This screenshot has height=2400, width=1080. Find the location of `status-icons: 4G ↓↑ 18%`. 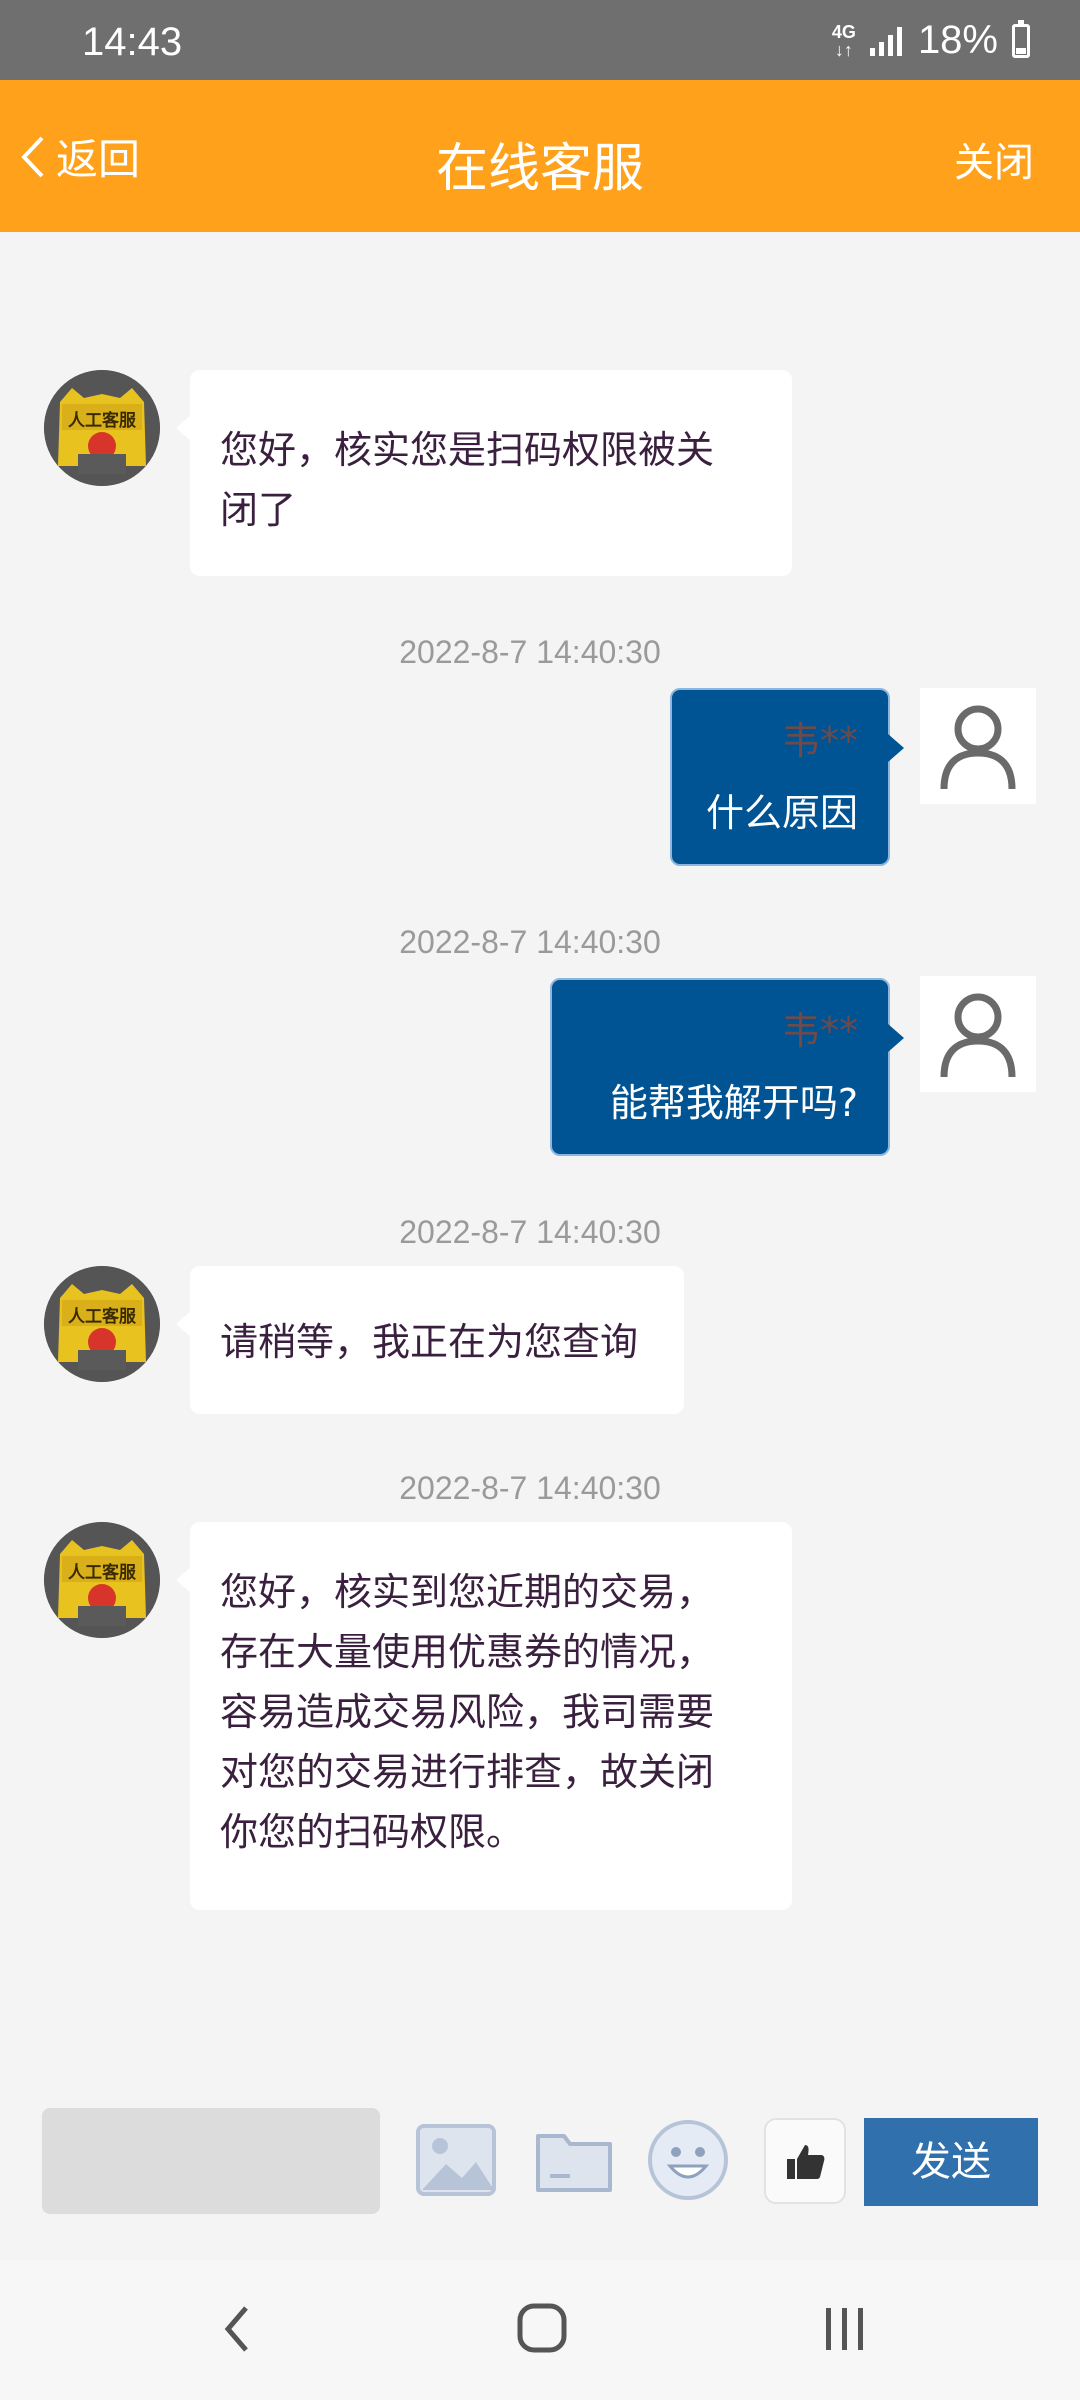

status-icons: 4G ↓↑ 18% is located at coordinates (931, 40).